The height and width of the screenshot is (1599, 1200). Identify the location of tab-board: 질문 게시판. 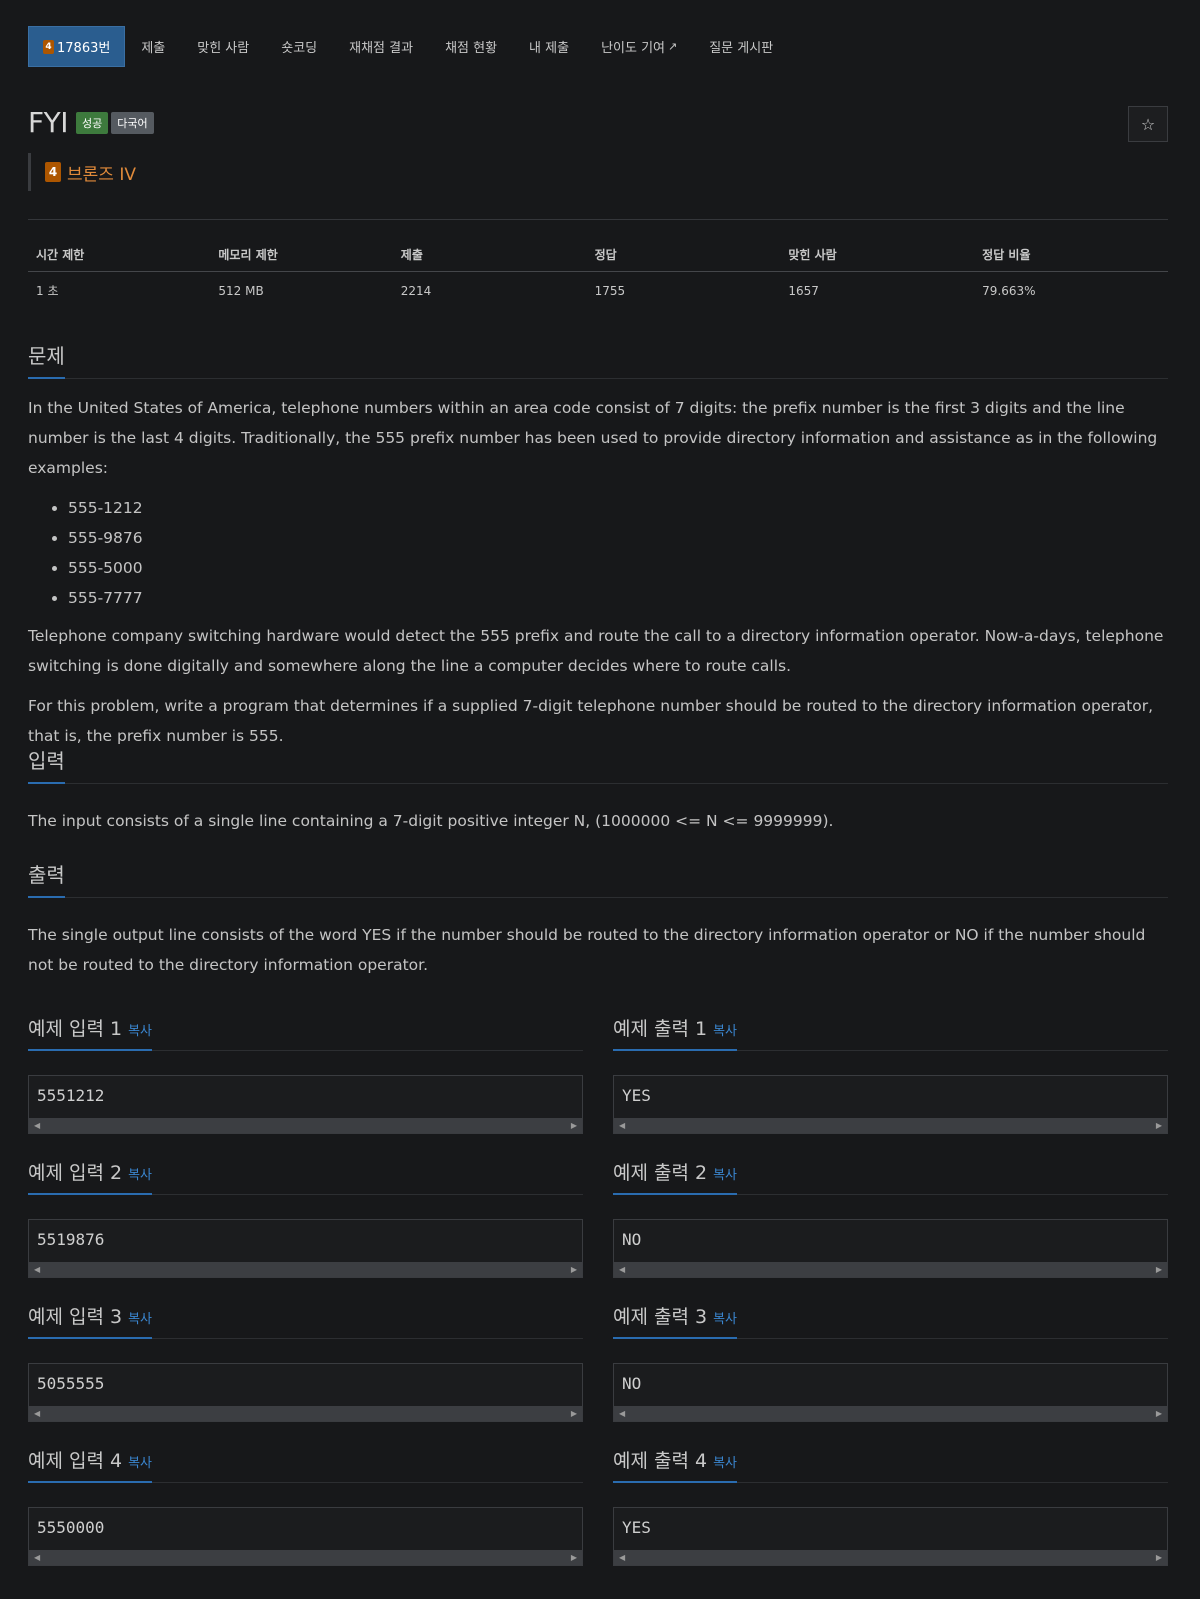
(741, 46).